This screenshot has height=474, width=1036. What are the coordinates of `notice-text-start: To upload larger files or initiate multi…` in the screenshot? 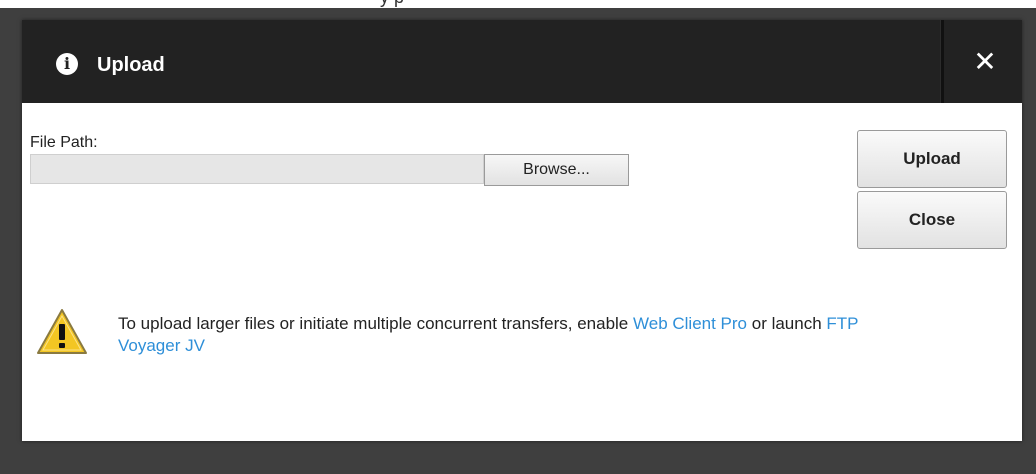 It's located at (375, 323).